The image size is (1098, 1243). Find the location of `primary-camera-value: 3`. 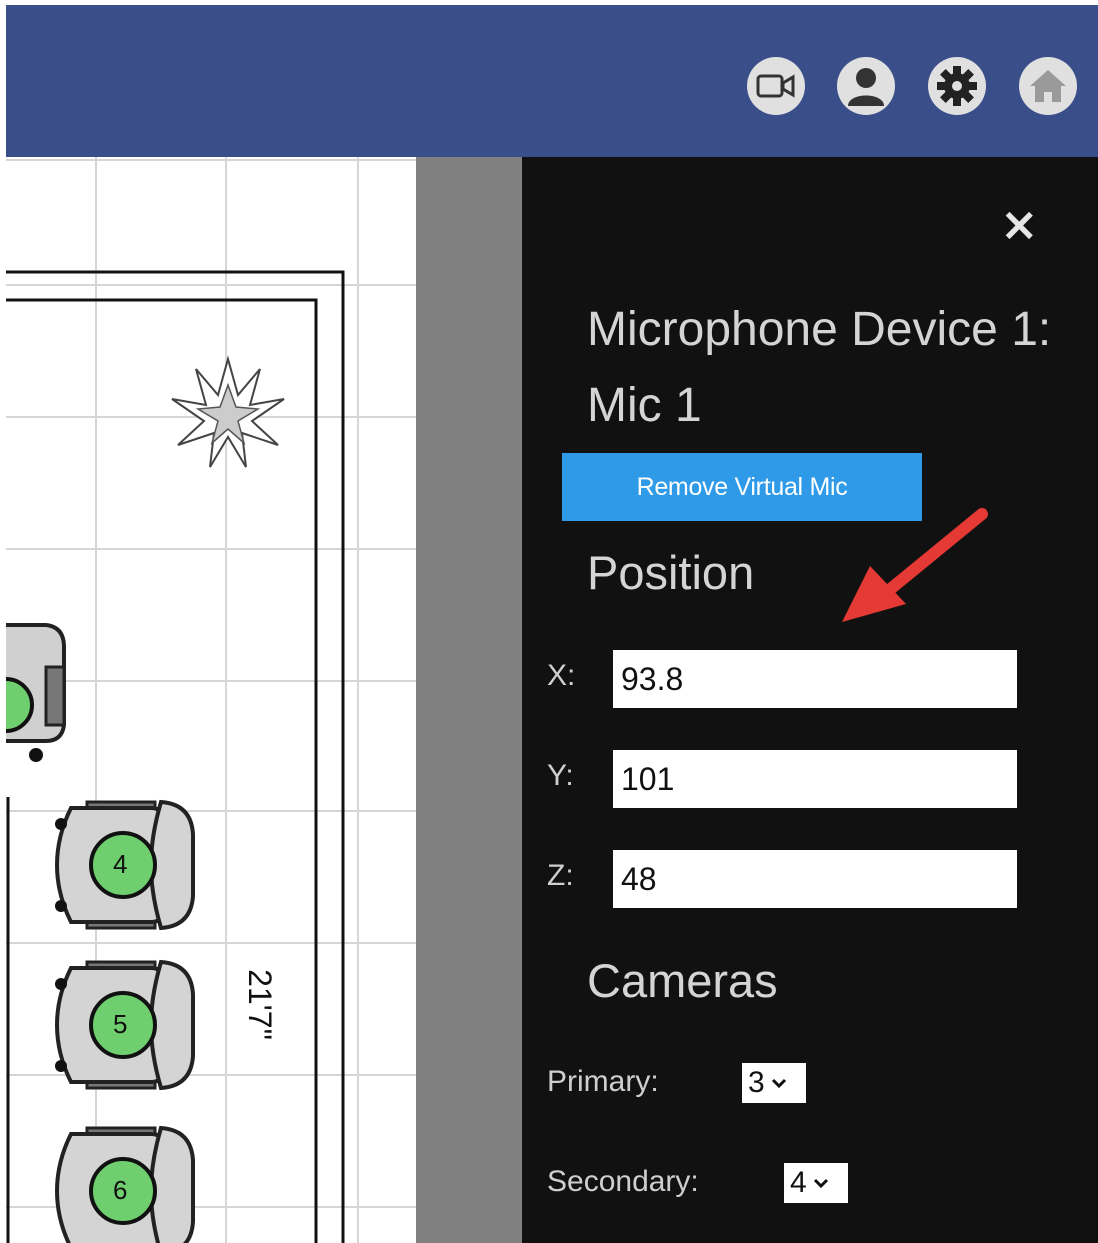

primary-camera-value: 3 is located at coordinates (756, 1082).